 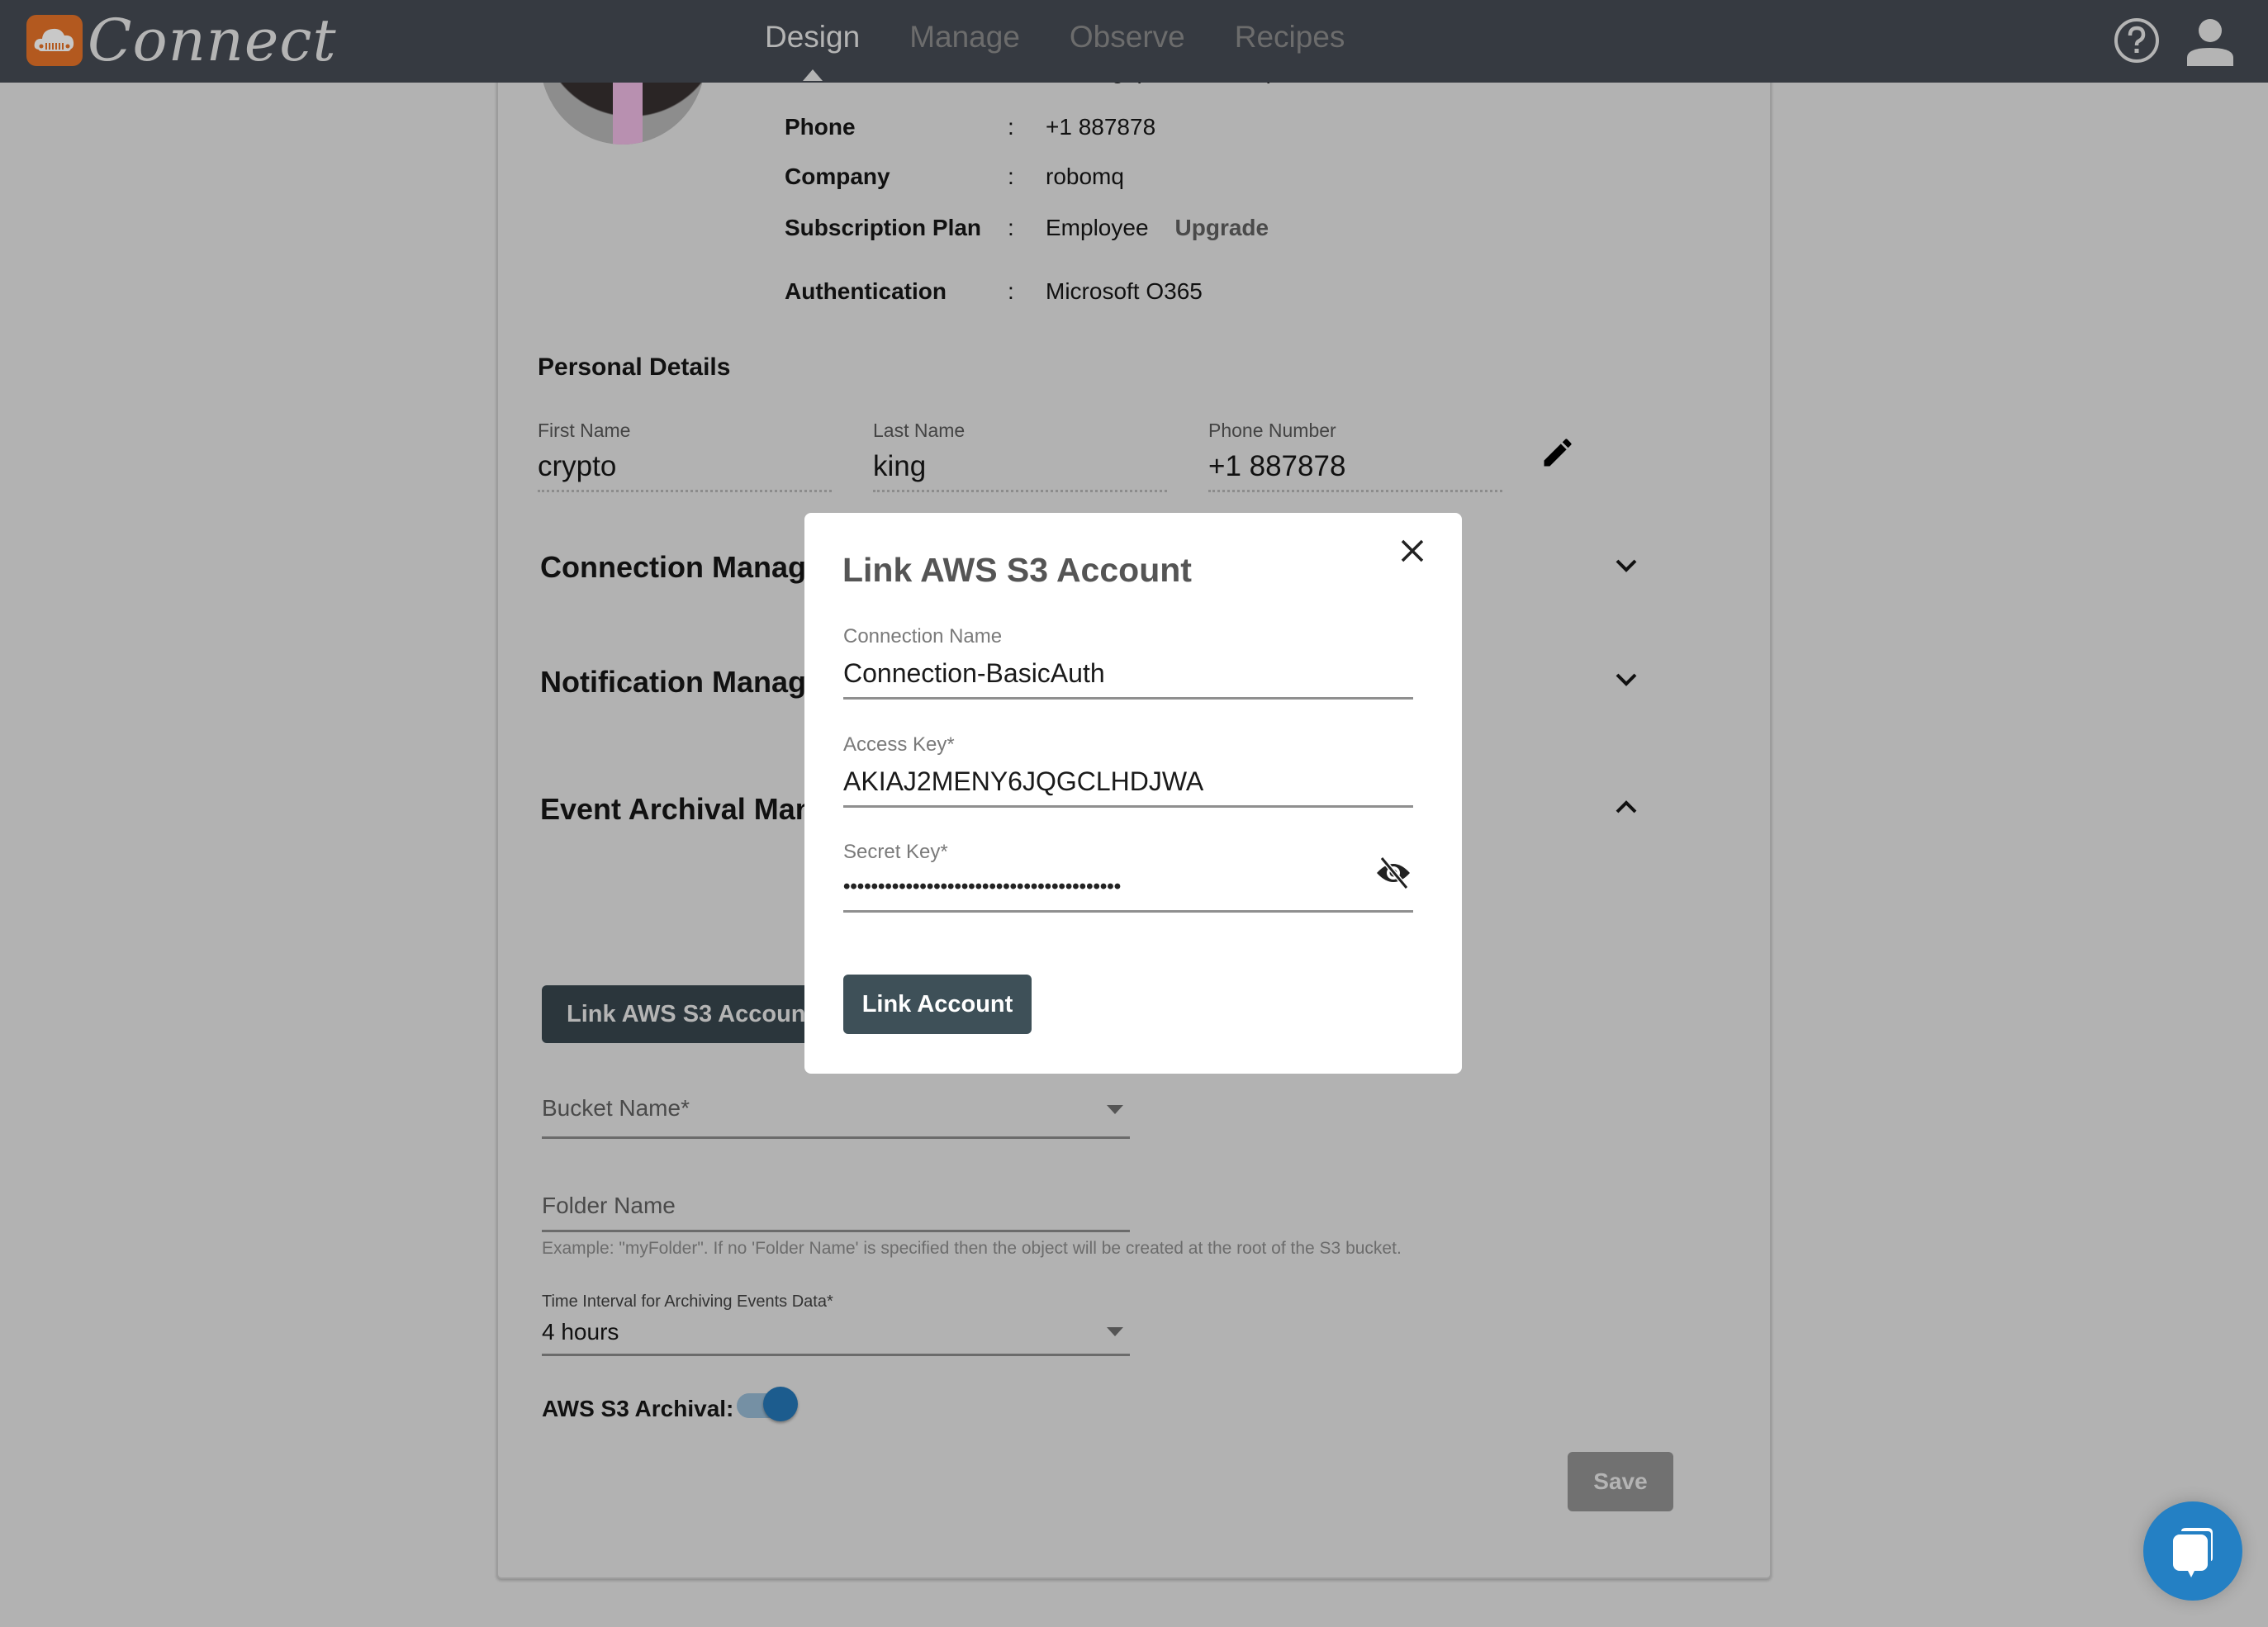 I want to click on nav-tab-manage: Manage, so click(x=964, y=37).